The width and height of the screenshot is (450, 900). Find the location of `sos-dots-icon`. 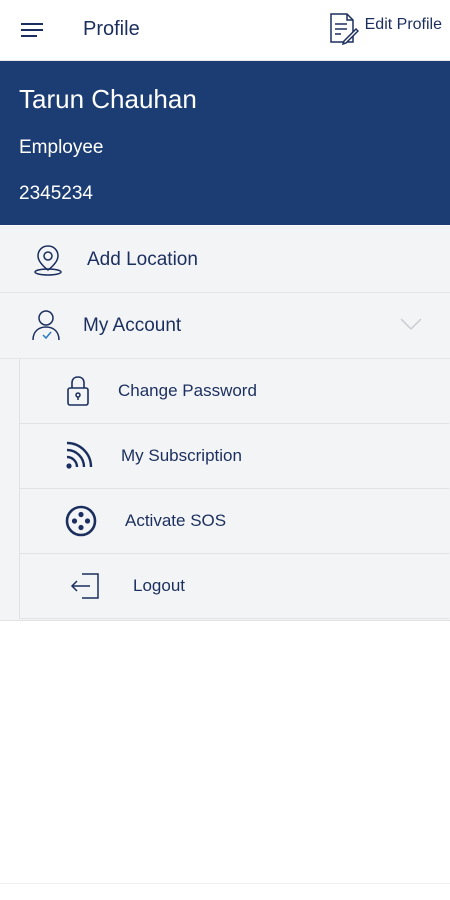

sos-dots-icon is located at coordinates (81, 521).